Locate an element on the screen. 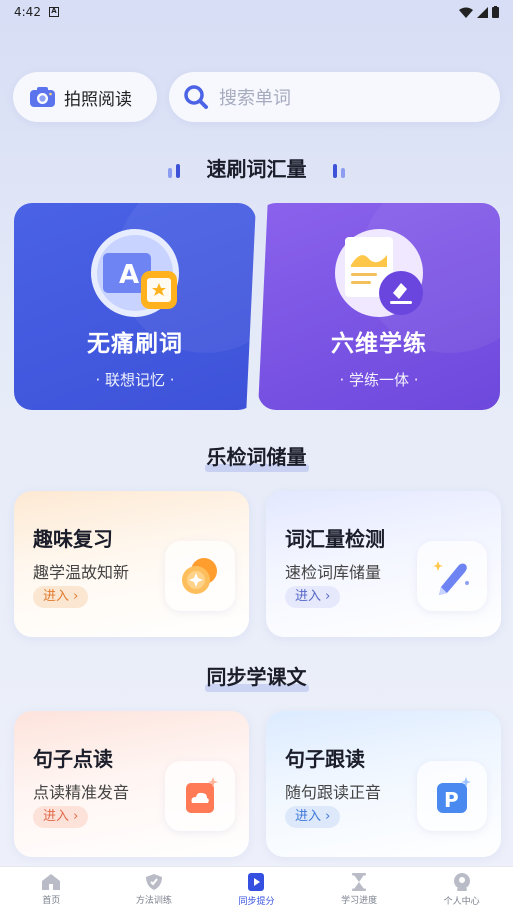 Image resolution: width=513 pixels, height=912 pixels. bottom-nav: 首页 方法训练 同步提分 学习进度 个人中心 is located at coordinates (256, 889).